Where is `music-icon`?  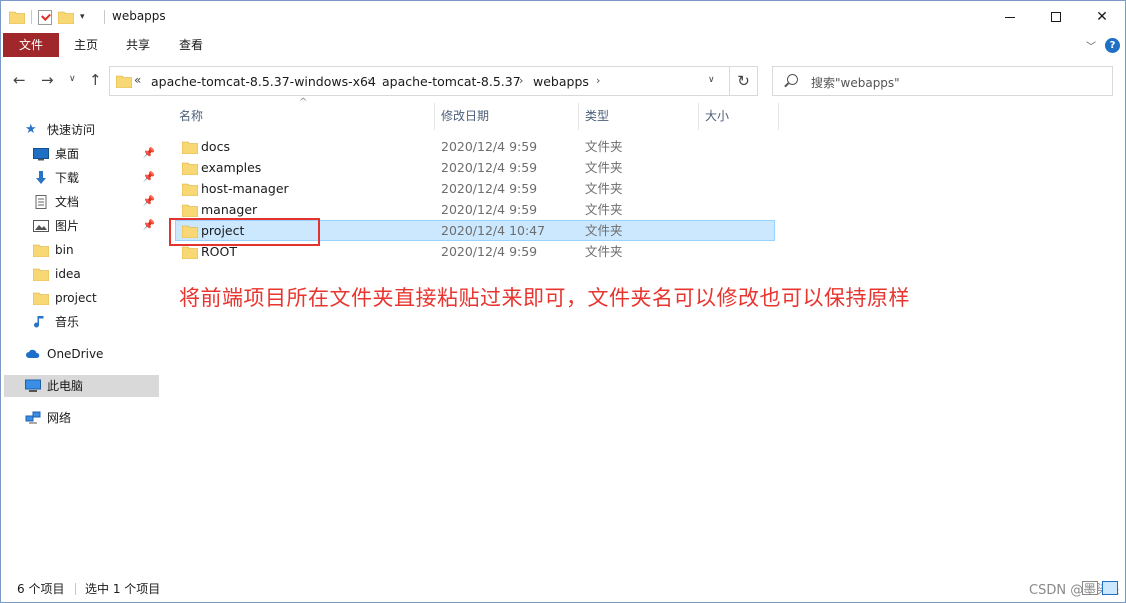 music-icon is located at coordinates (39, 322).